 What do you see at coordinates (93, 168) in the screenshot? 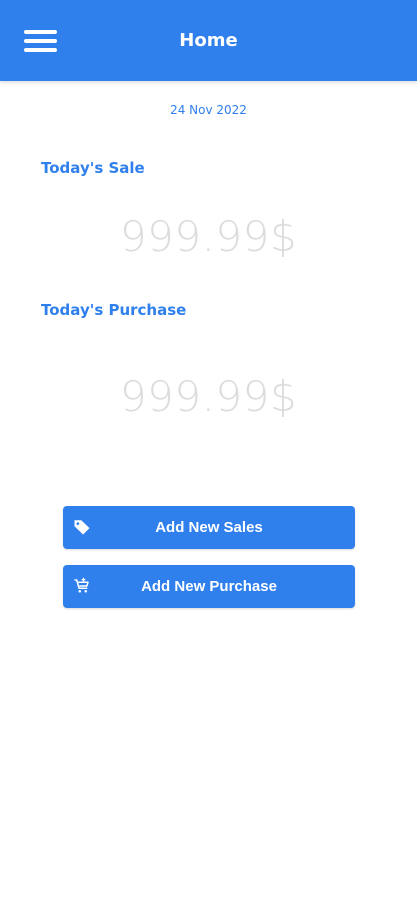
I see `todays-sale-label: Today's Sale` at bounding box center [93, 168].